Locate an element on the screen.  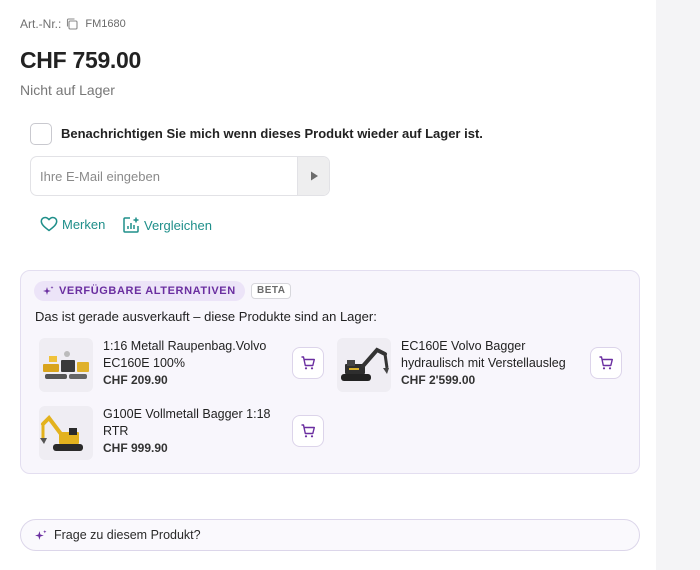
stock-status: Nicht auf Lager is located at coordinates (67, 90).